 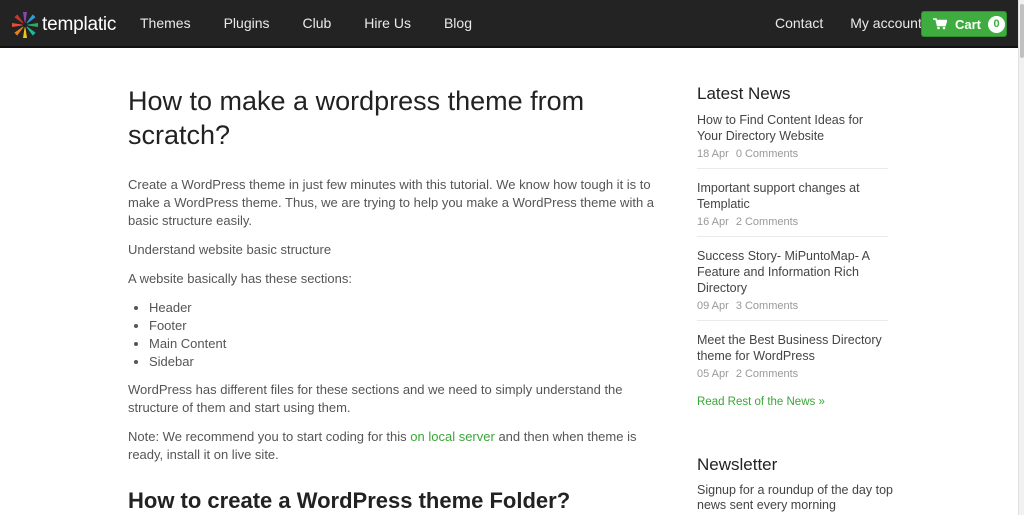 What do you see at coordinates (713, 374) in the screenshot?
I see `news-date: 05 Apr` at bounding box center [713, 374].